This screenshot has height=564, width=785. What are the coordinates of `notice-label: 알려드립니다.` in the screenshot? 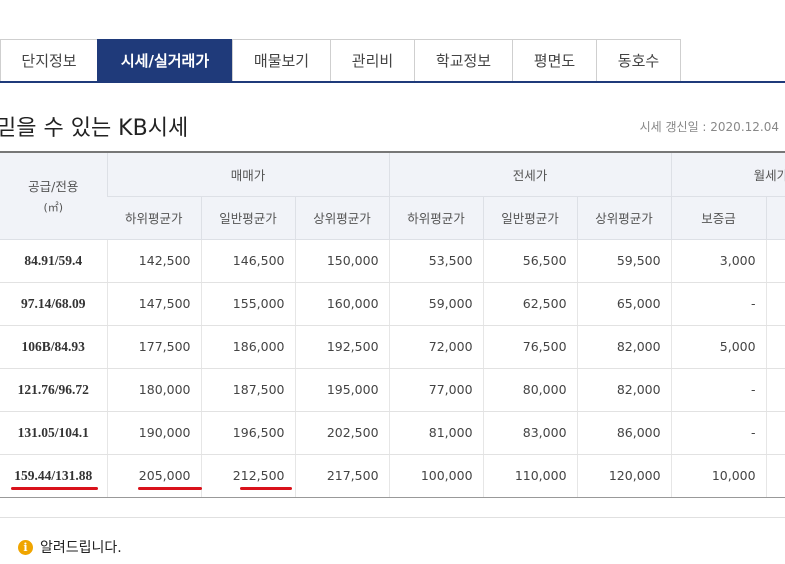 It's located at (81, 548).